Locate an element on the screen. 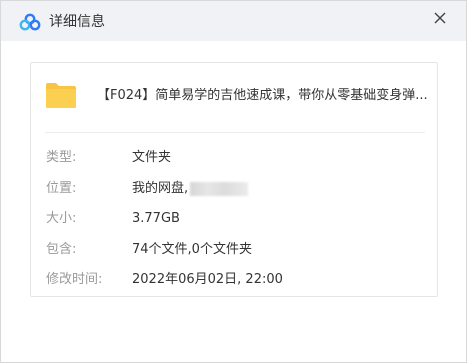 The width and height of the screenshot is (467, 363). size-label: 大小: is located at coordinates (61, 218).